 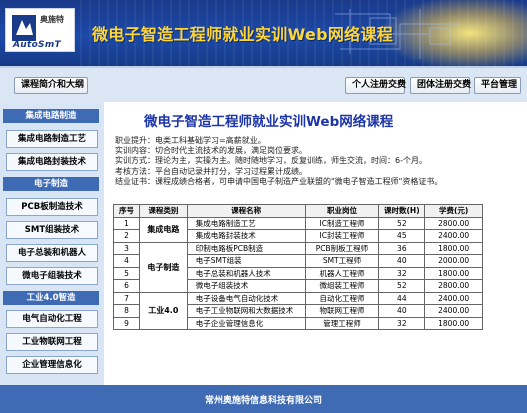 I want to click on sidebar-item-ic-packaging: 集成电路封装技术, so click(x=52, y=162).